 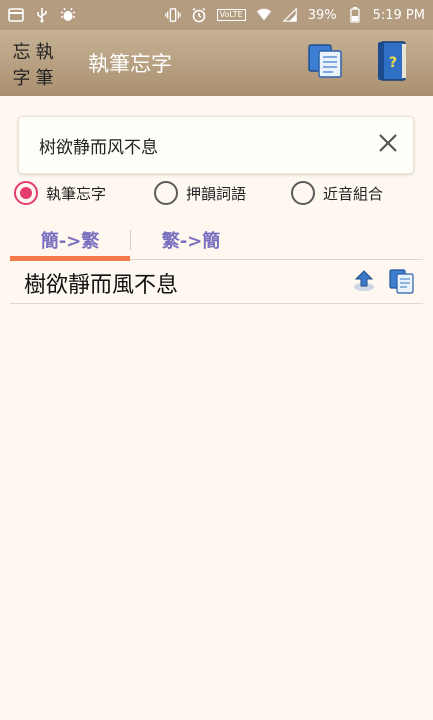 I want to click on status-left-icons, so click(x=42, y=15).